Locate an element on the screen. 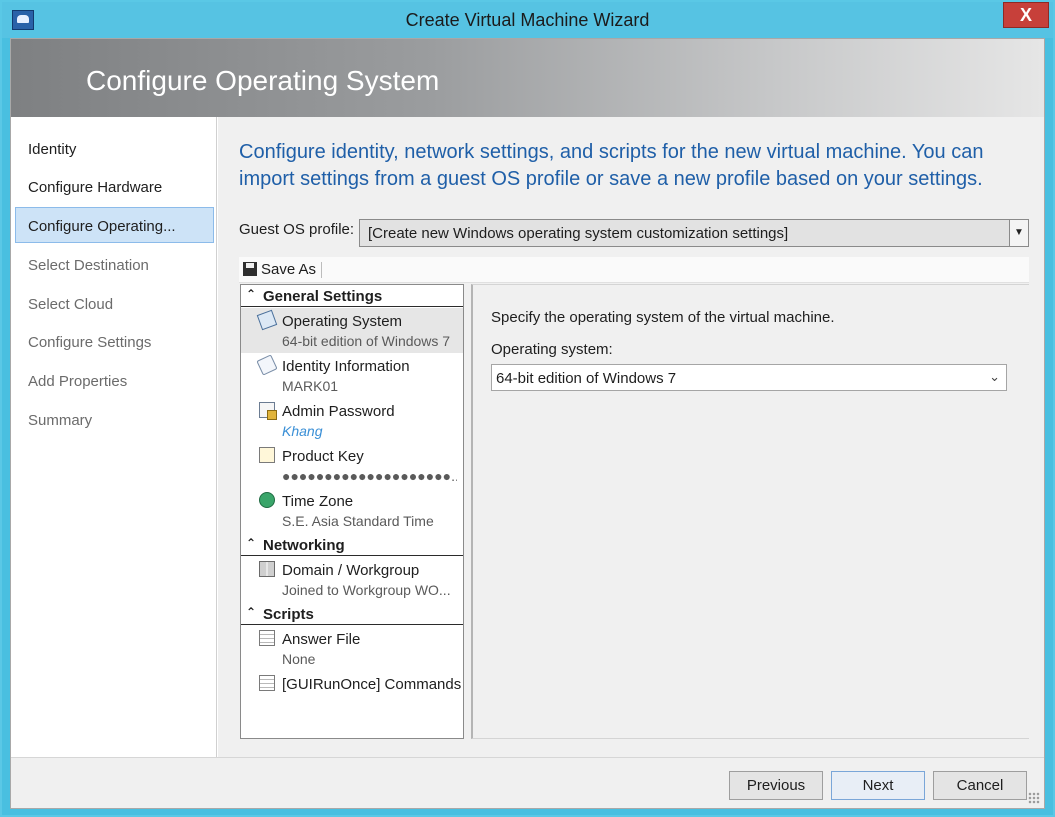  window-title: Create Virtual Machine Wizard is located at coordinates (527, 20).